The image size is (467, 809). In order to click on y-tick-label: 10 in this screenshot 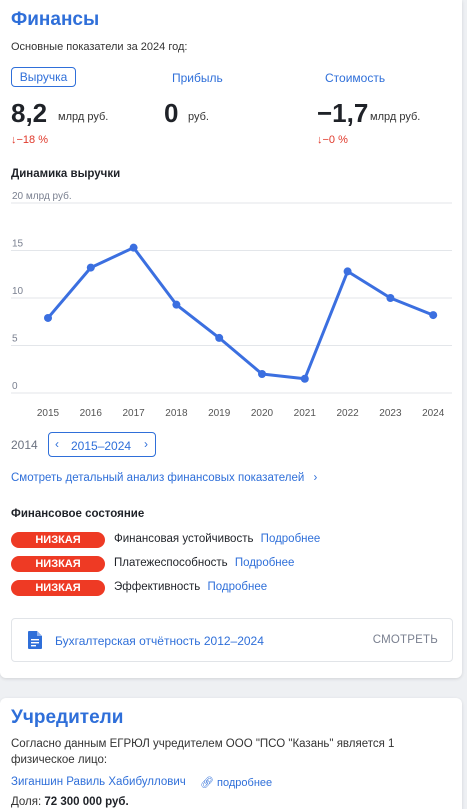, I will do `click(18, 291)`.